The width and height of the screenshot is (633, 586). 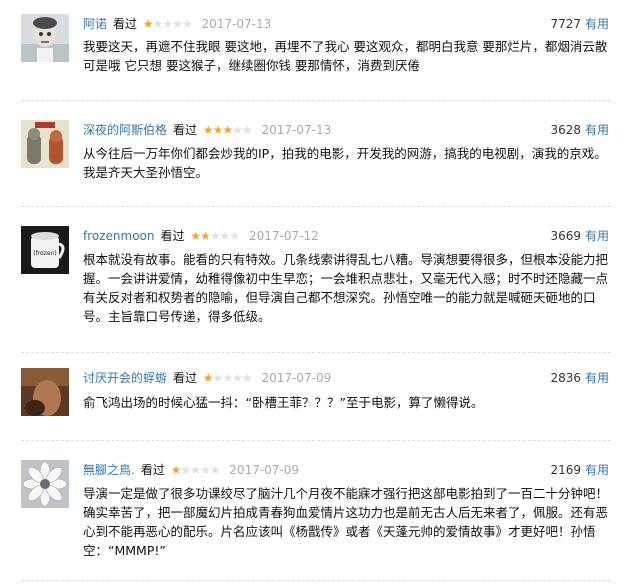 What do you see at coordinates (565, 470) in the screenshot?
I see `vote-count: 2169` at bounding box center [565, 470].